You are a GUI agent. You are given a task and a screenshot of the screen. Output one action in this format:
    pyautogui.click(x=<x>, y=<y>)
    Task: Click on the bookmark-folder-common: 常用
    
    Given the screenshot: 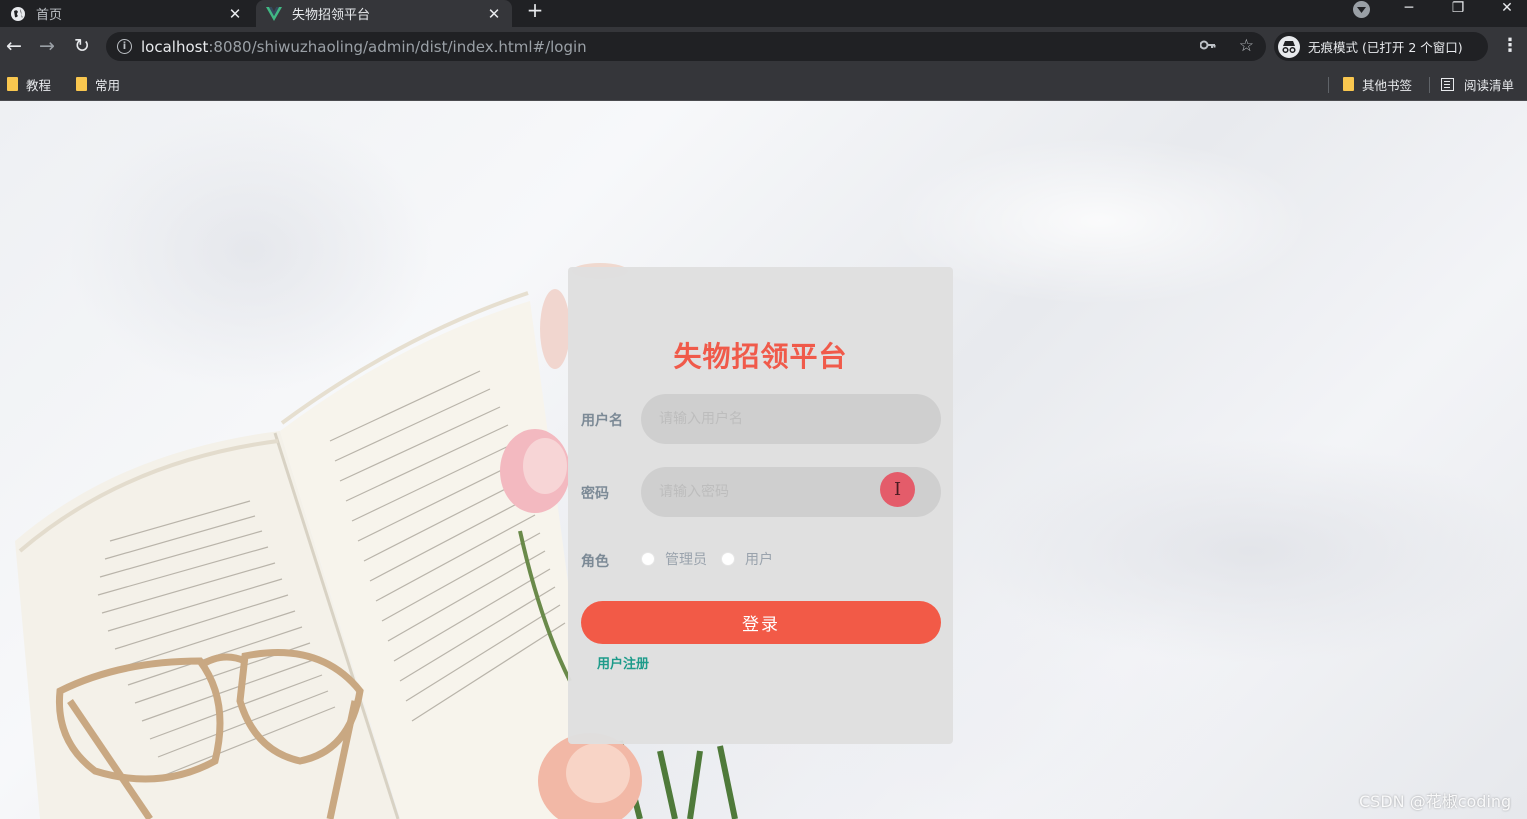 What is the action you would take?
    pyautogui.click(x=98, y=84)
    